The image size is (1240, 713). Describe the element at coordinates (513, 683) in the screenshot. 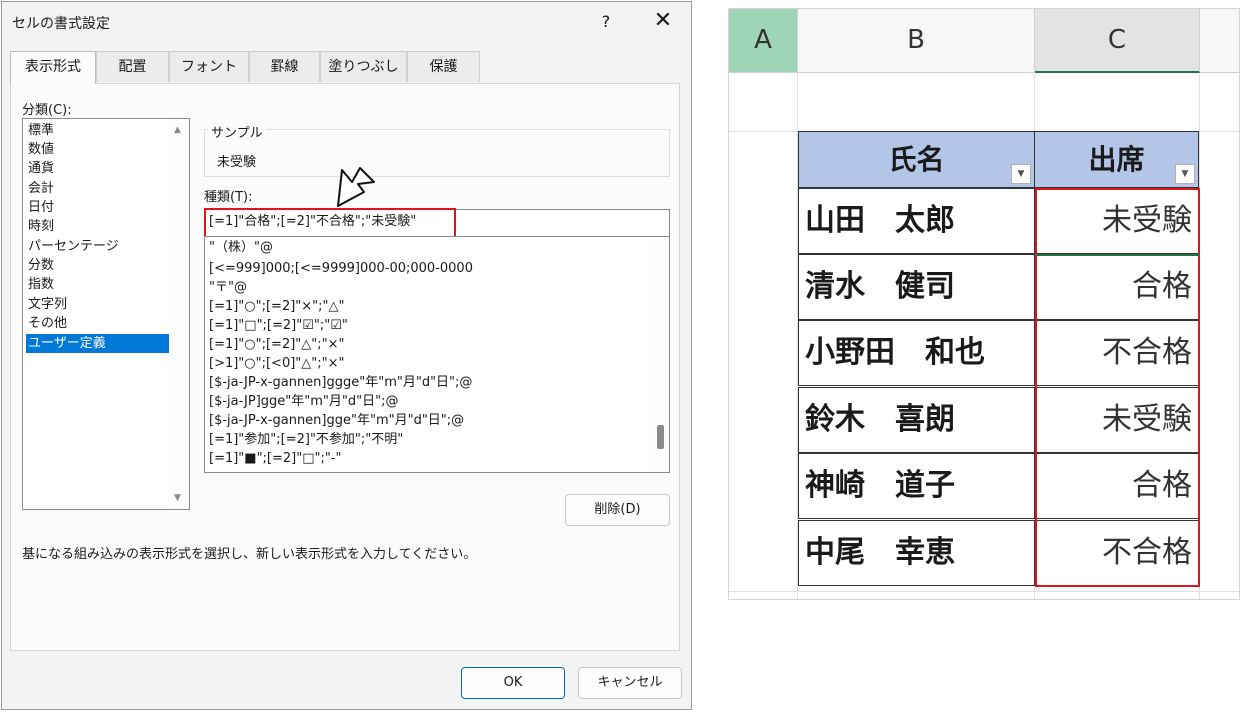

I see `ok-button: OK` at that location.